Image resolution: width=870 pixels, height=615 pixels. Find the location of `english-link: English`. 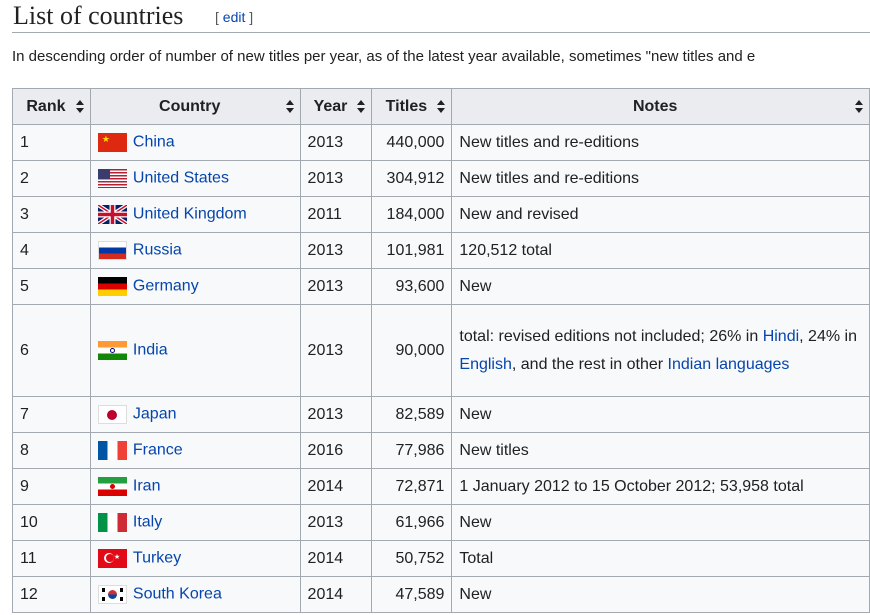

english-link: English is located at coordinates (485, 364).